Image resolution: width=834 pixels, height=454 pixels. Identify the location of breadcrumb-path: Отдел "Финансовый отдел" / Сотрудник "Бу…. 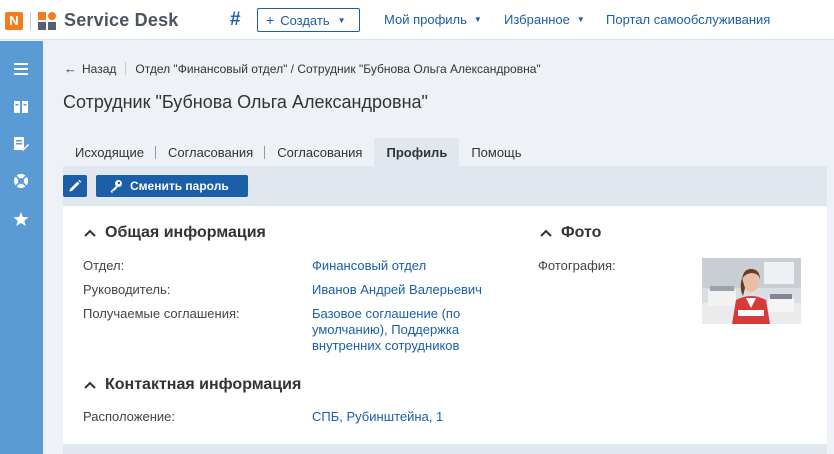
(337, 69).